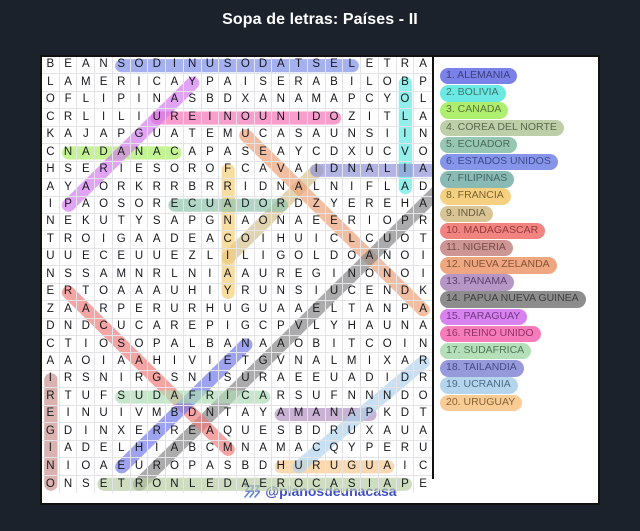 The image size is (640, 531). Describe the element at coordinates (479, 145) in the screenshot. I see `word-list-item: 5. ECUADOR` at that location.